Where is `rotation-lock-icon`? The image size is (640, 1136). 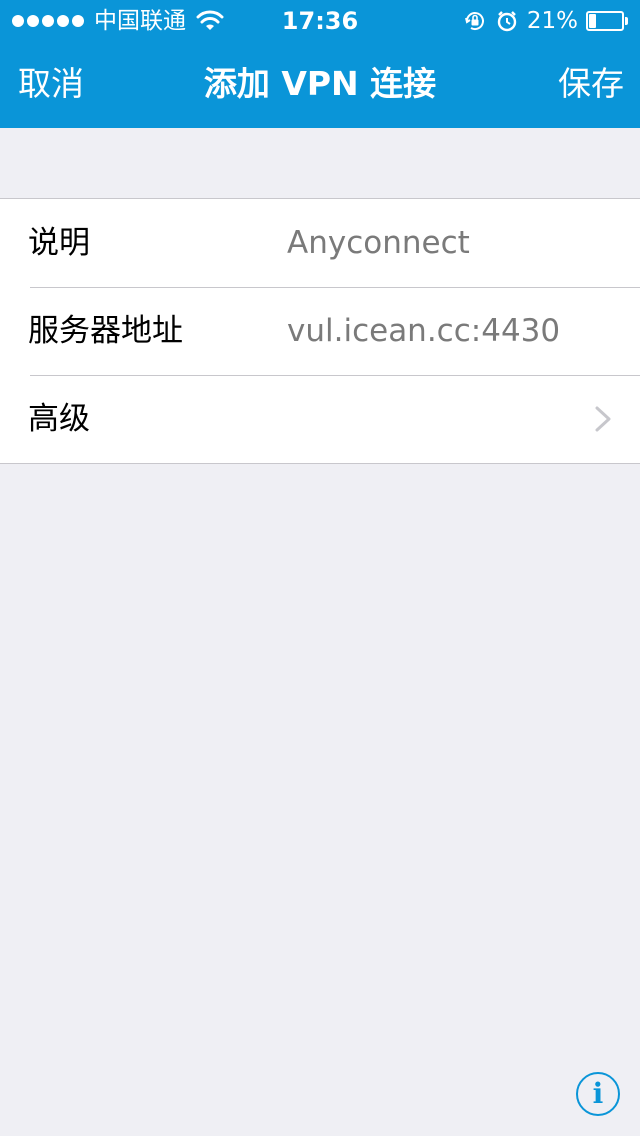
rotation-lock-icon is located at coordinates (474, 21).